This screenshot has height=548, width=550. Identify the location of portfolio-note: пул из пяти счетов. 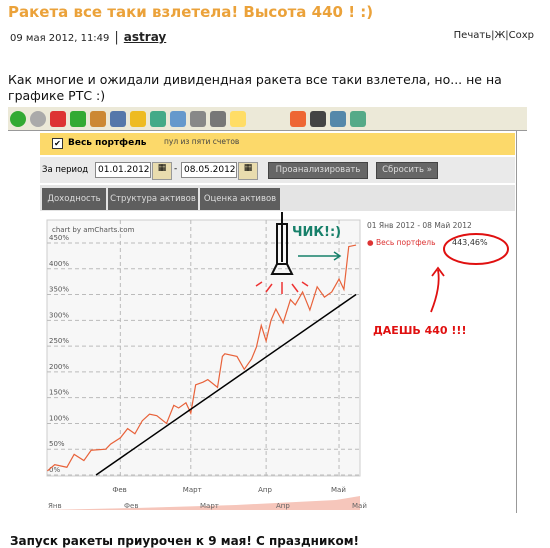
(202, 141).